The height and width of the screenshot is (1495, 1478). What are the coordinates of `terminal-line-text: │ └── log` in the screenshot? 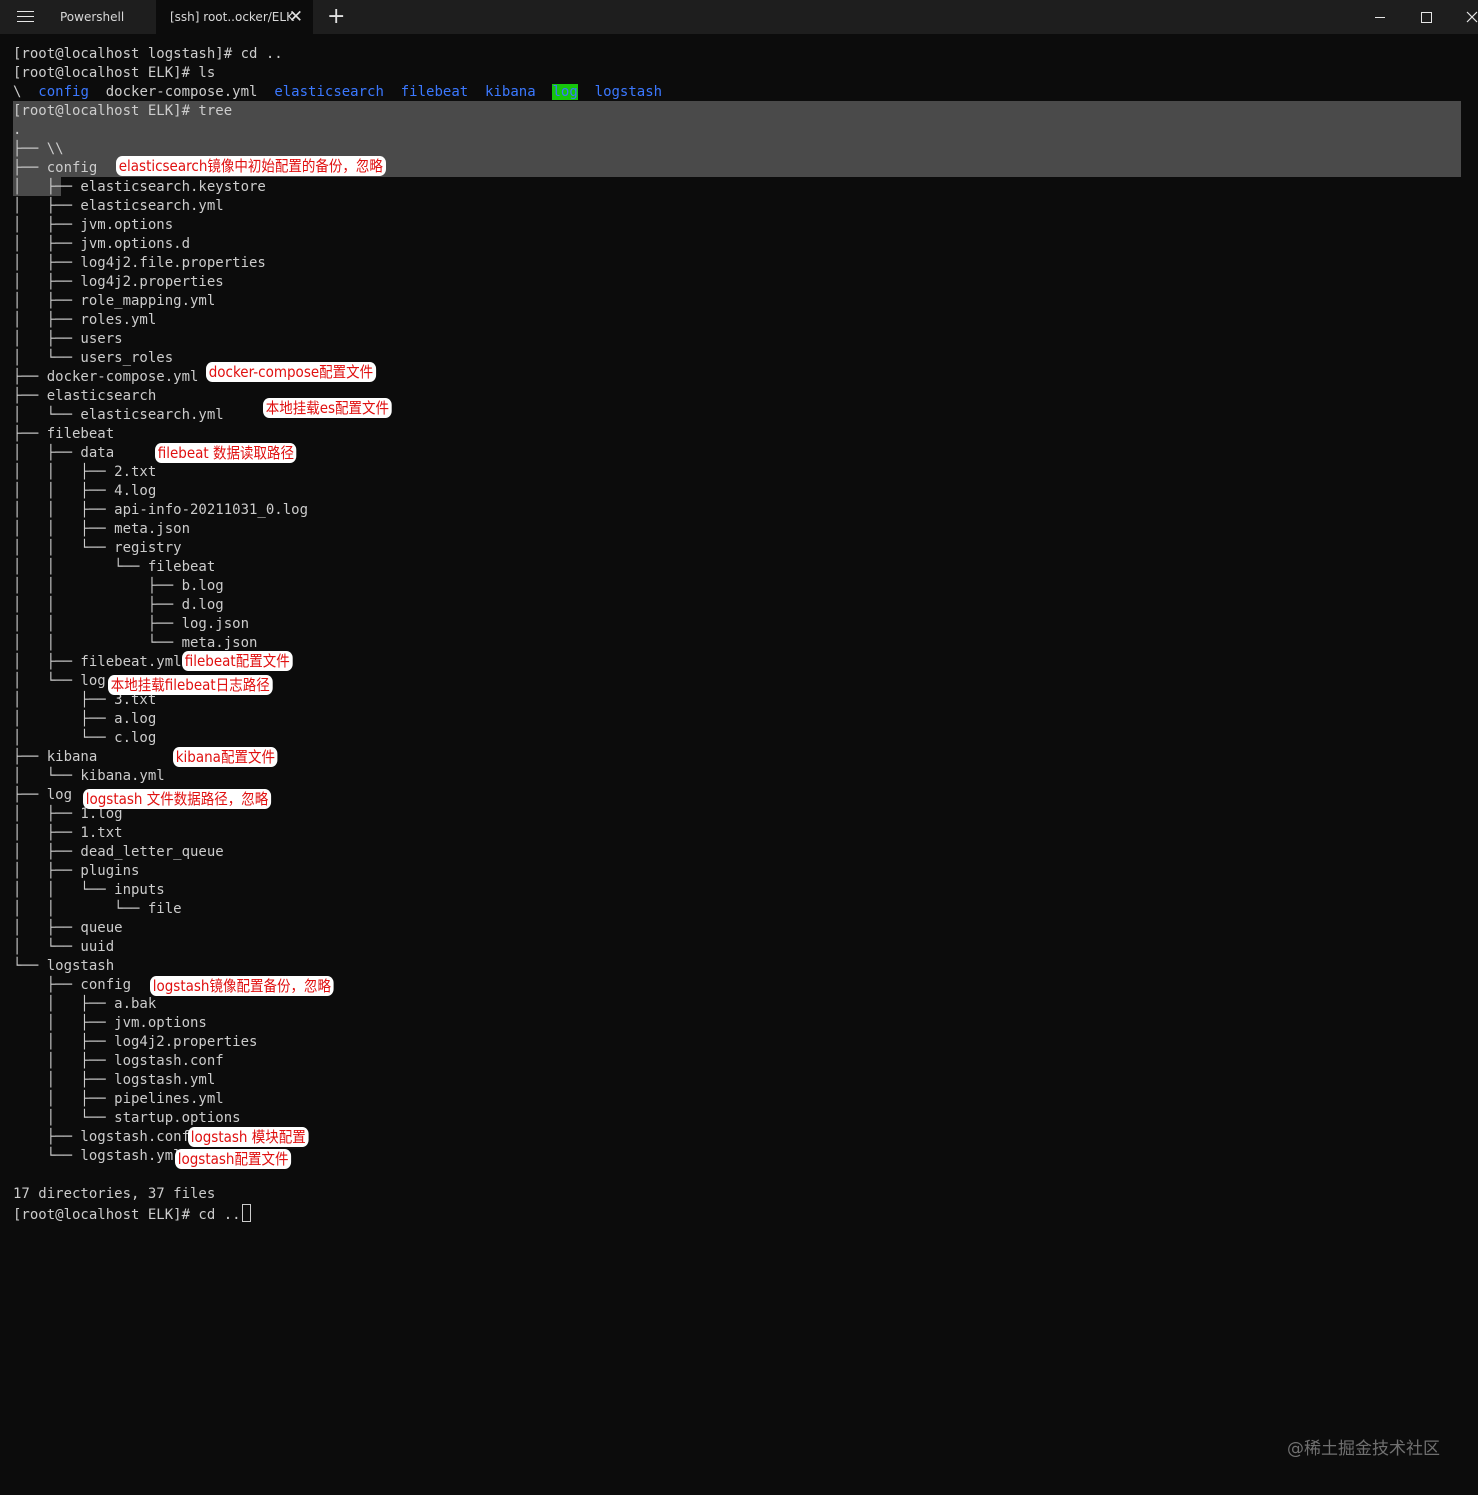 It's located at (59, 681).